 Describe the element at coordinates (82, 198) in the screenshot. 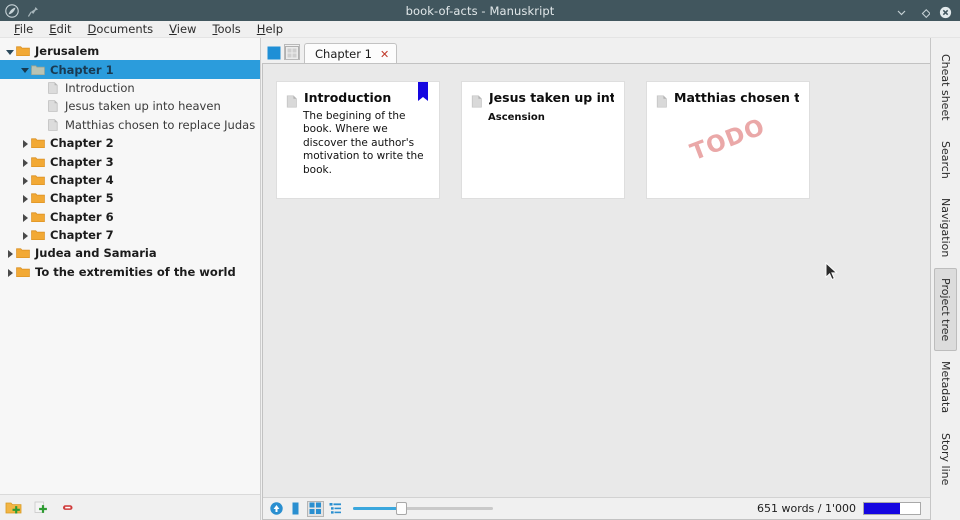

I see `tree-item-label: Chapter 5` at that location.